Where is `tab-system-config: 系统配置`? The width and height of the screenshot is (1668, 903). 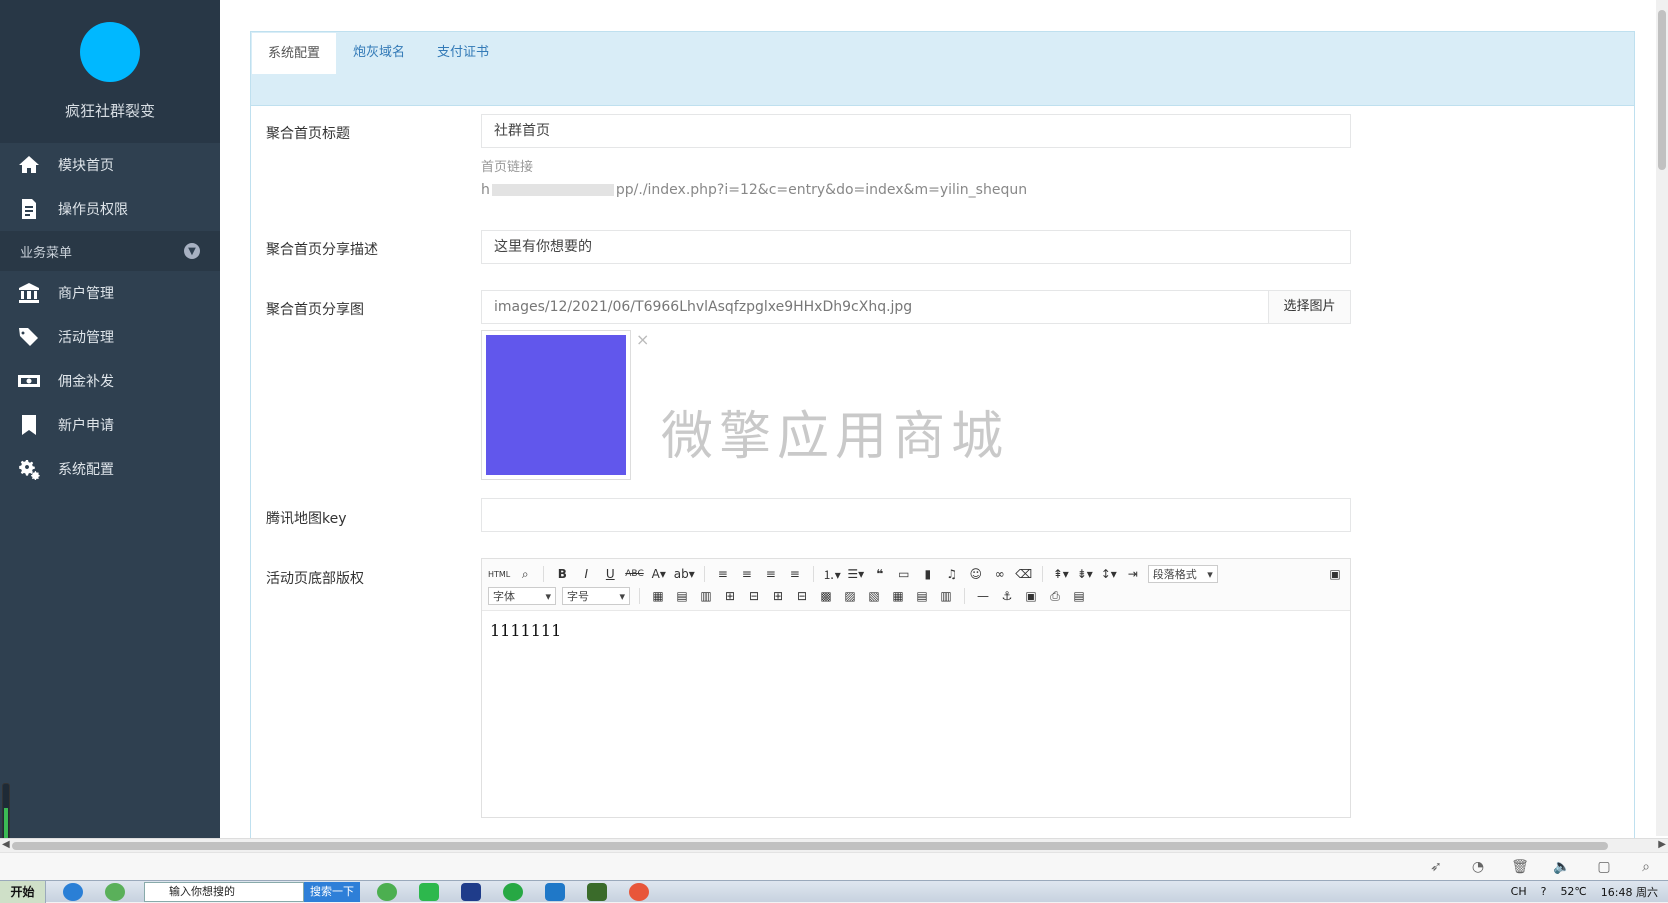 tab-system-config: 系统配置 is located at coordinates (294, 53).